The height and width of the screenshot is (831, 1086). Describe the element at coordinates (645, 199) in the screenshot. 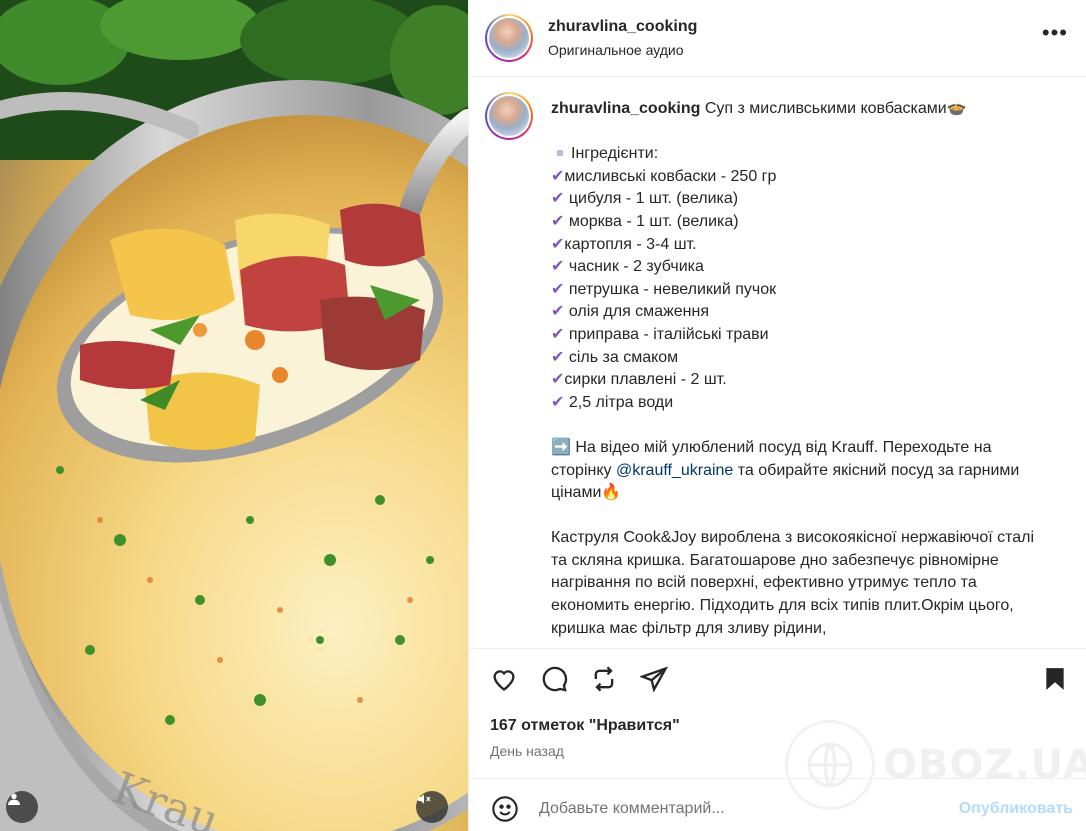

I see `ingredient-item: ✔ цибуля - 1 шт. (велика)` at that location.